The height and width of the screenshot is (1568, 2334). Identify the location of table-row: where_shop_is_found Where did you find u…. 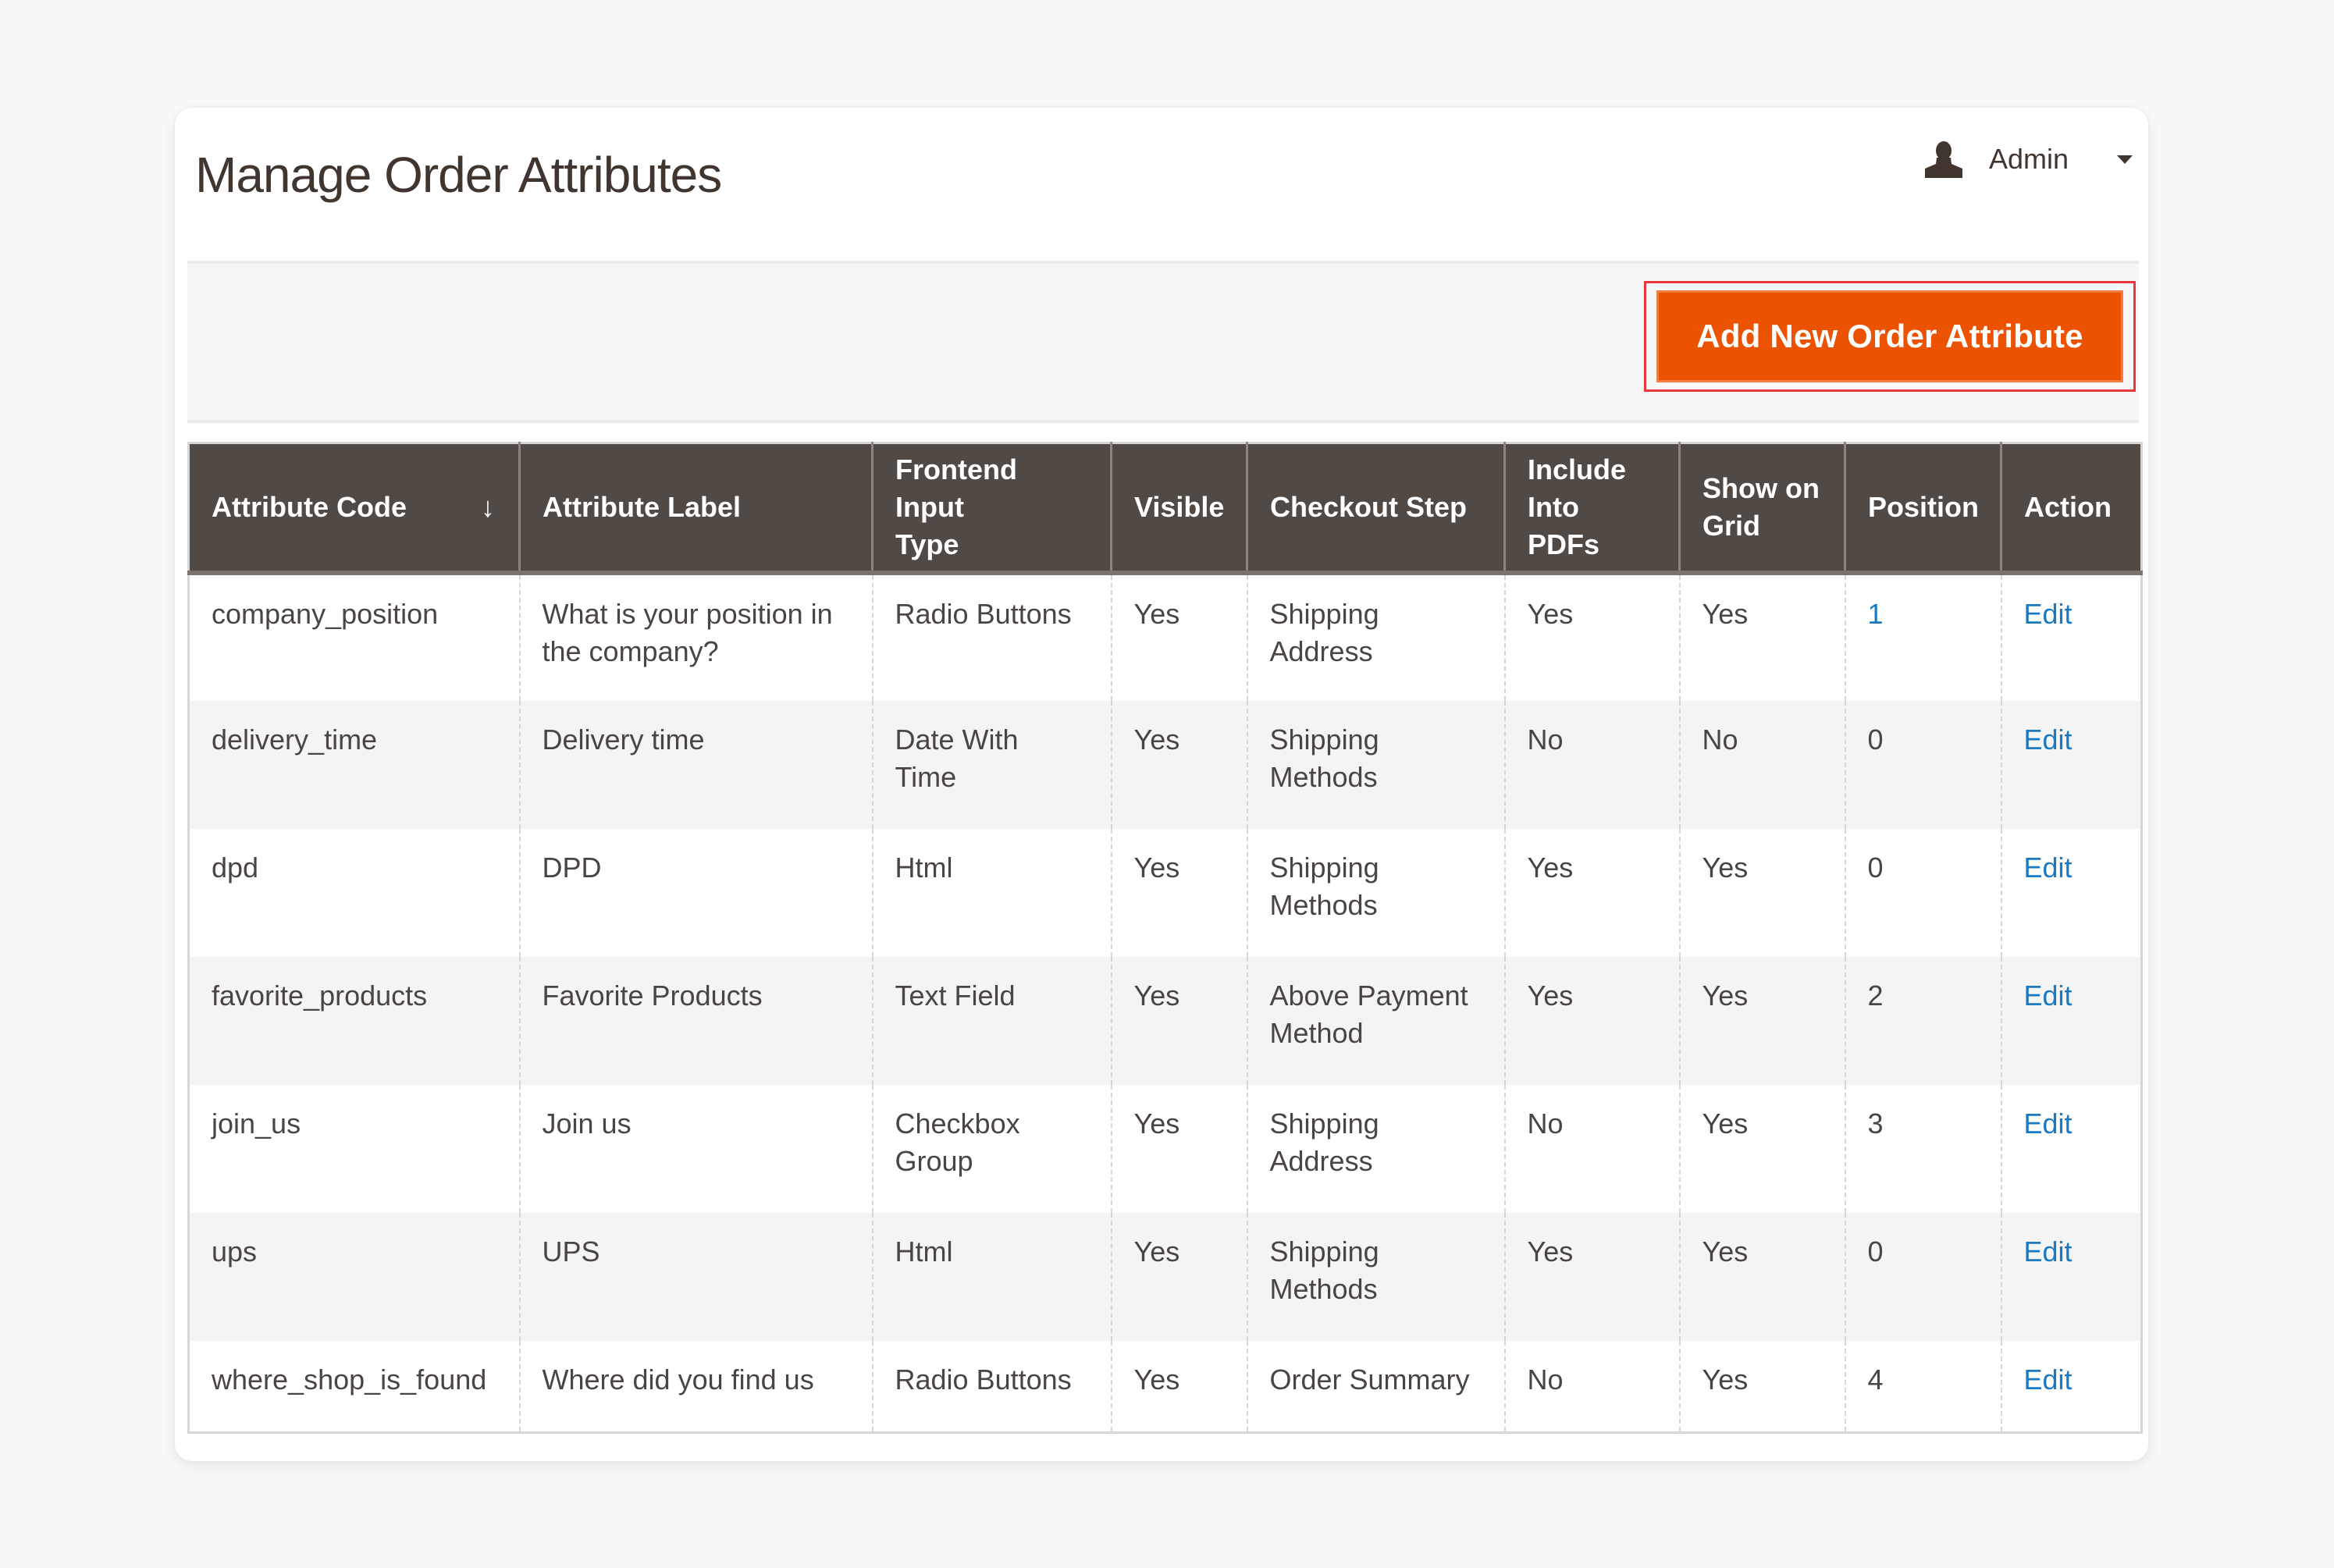
(1165, 1386).